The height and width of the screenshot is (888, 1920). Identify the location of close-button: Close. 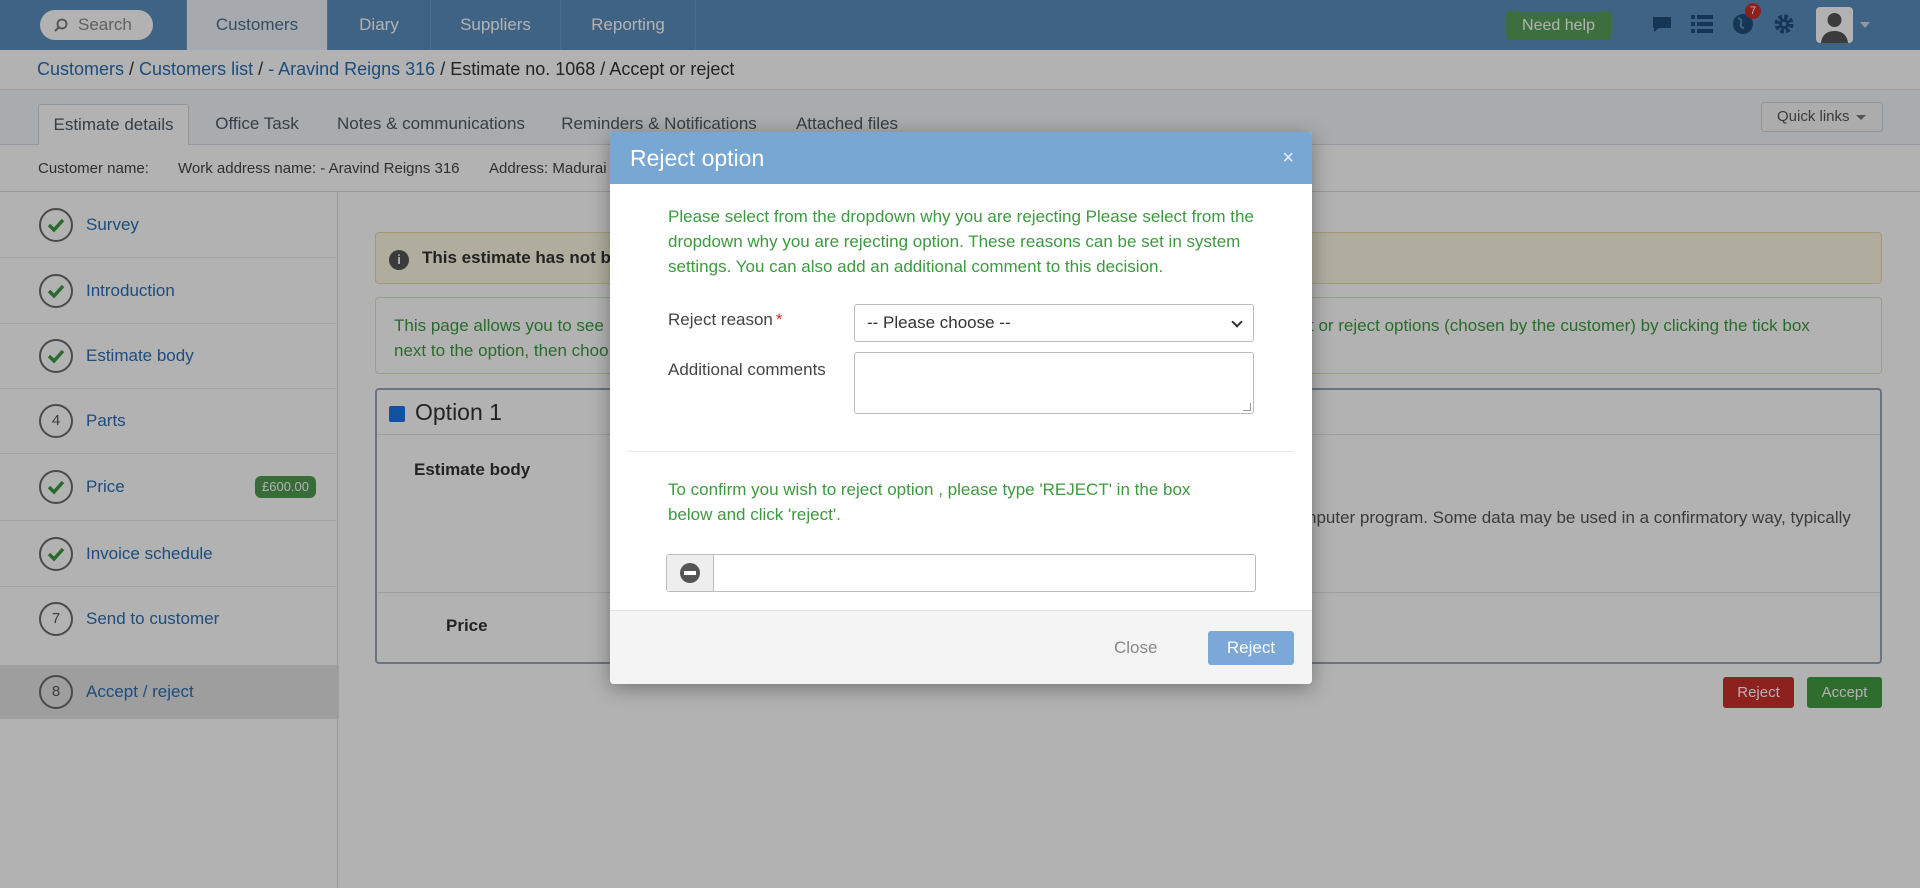
(1135, 648).